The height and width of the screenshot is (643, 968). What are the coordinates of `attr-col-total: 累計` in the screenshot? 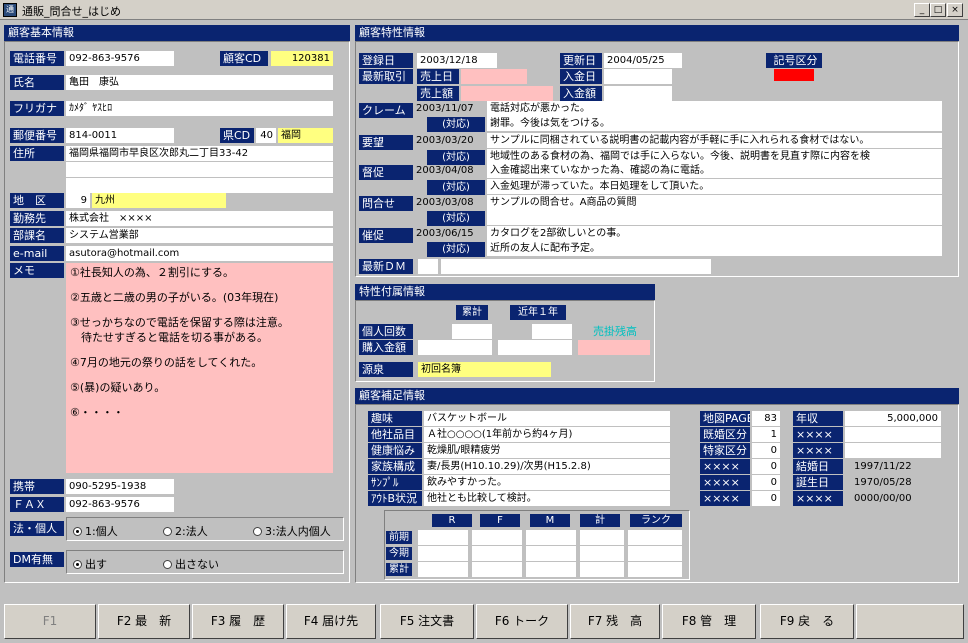 It's located at (472, 312).